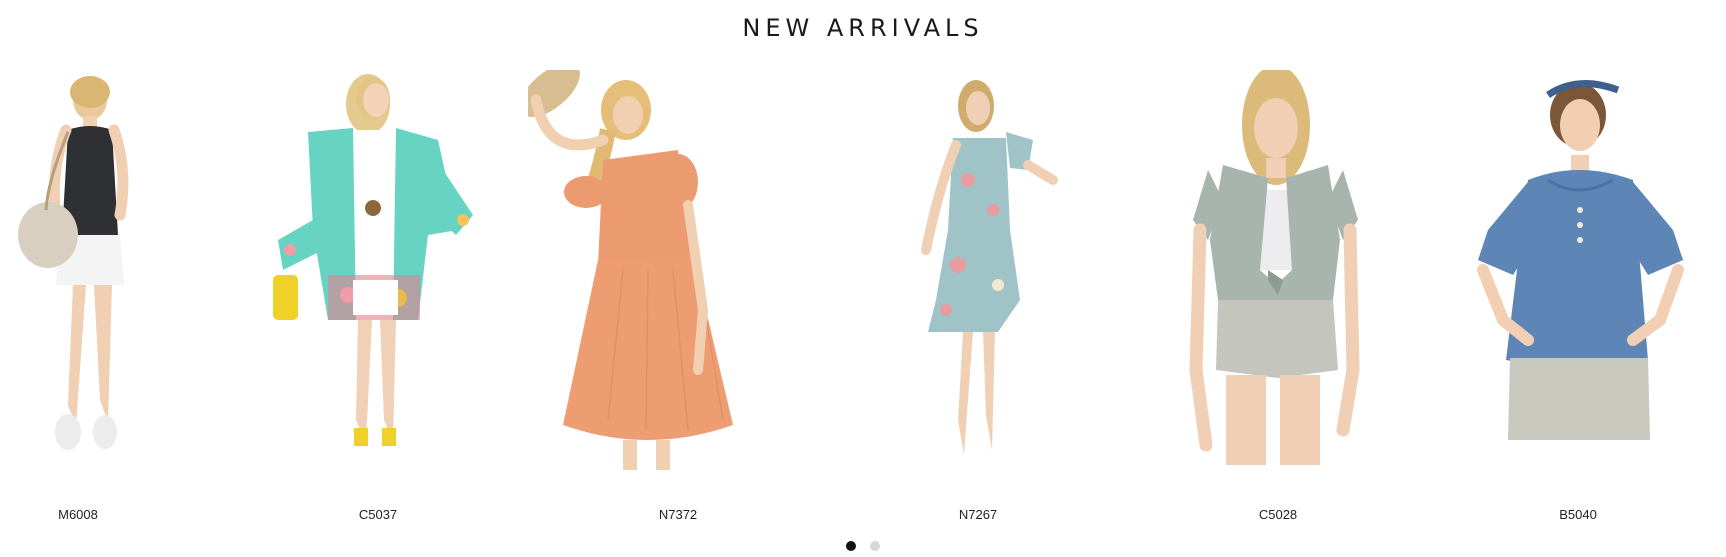 Image resolution: width=1726 pixels, height=557 pixels. What do you see at coordinates (978, 514) in the screenshot?
I see `product-code: N7267` at bounding box center [978, 514].